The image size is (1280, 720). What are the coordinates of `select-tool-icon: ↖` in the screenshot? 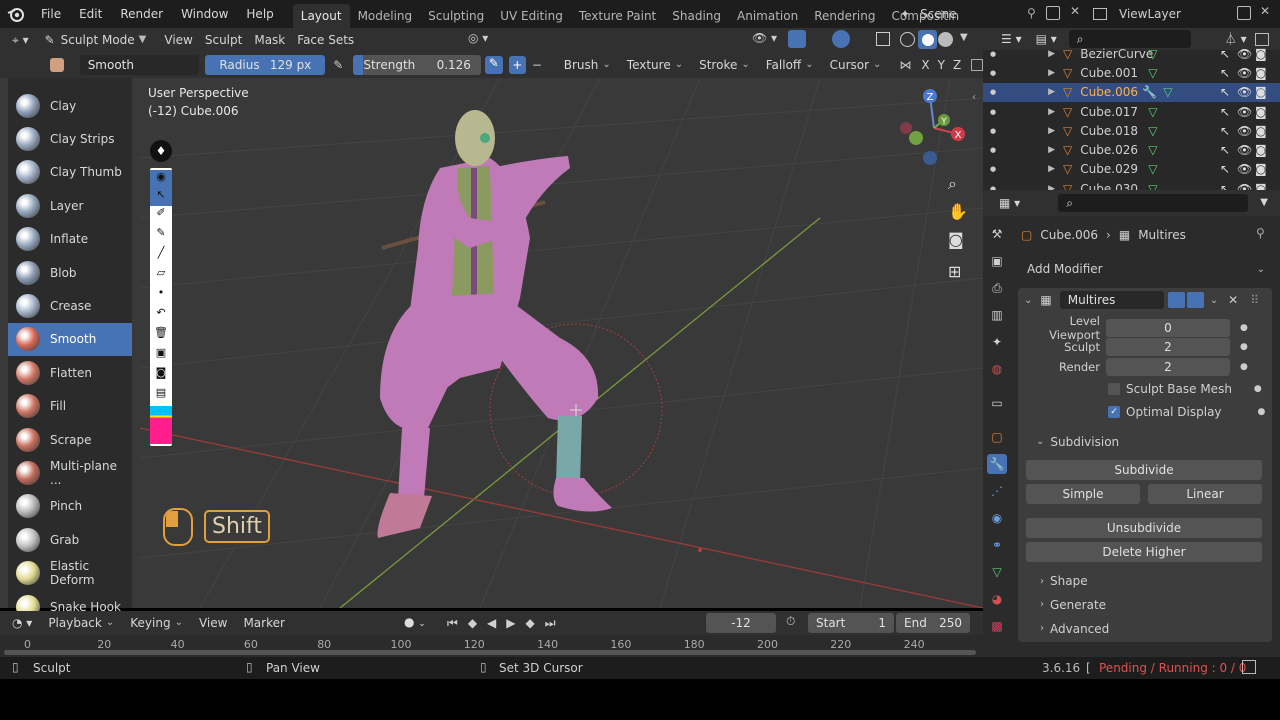 It's located at (161, 197).